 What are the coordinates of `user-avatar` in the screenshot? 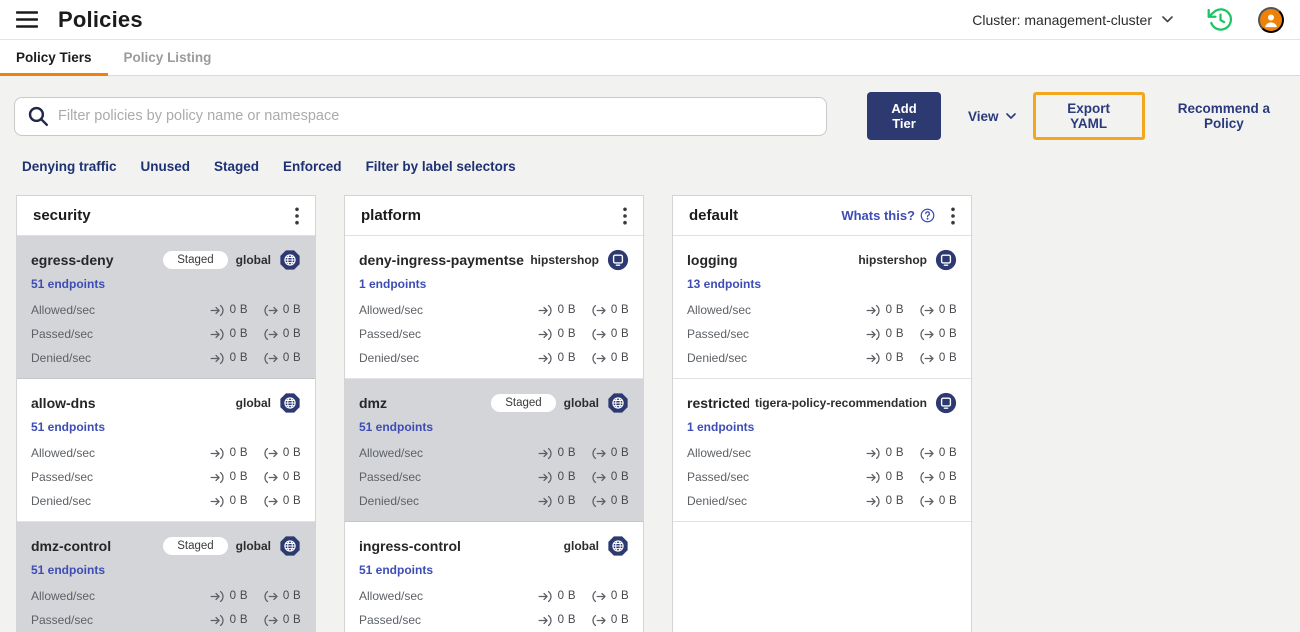 It's located at (1271, 19).